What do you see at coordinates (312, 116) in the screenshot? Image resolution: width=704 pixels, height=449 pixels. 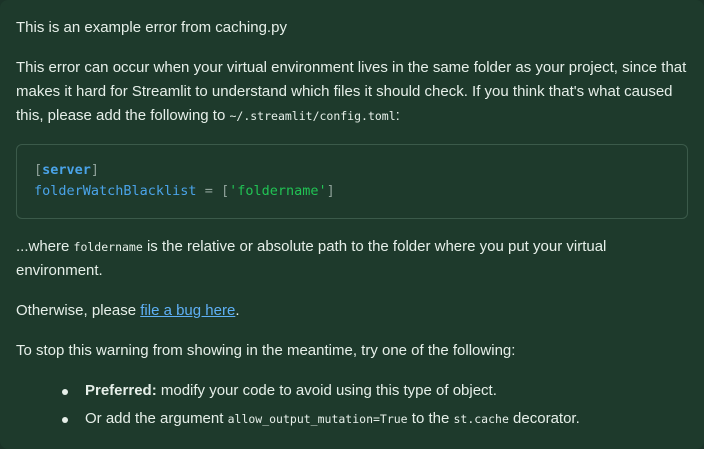 I see `config-path-code: ~/.streamlit/config.toml` at bounding box center [312, 116].